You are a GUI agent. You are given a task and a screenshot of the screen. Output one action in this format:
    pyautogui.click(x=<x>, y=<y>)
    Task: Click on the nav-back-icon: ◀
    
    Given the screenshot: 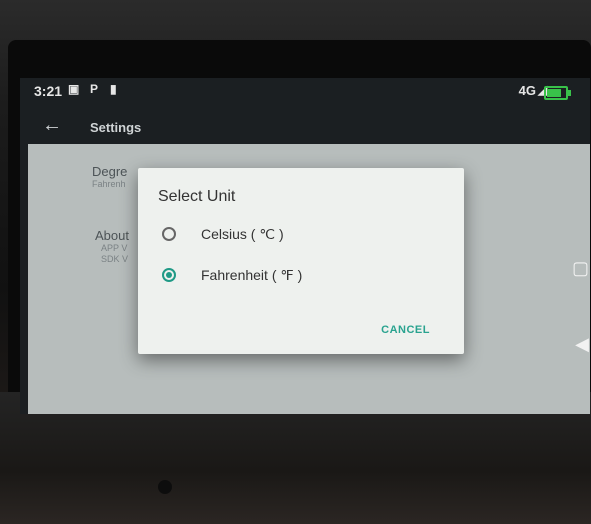 What is the action you would take?
    pyautogui.click(x=582, y=344)
    